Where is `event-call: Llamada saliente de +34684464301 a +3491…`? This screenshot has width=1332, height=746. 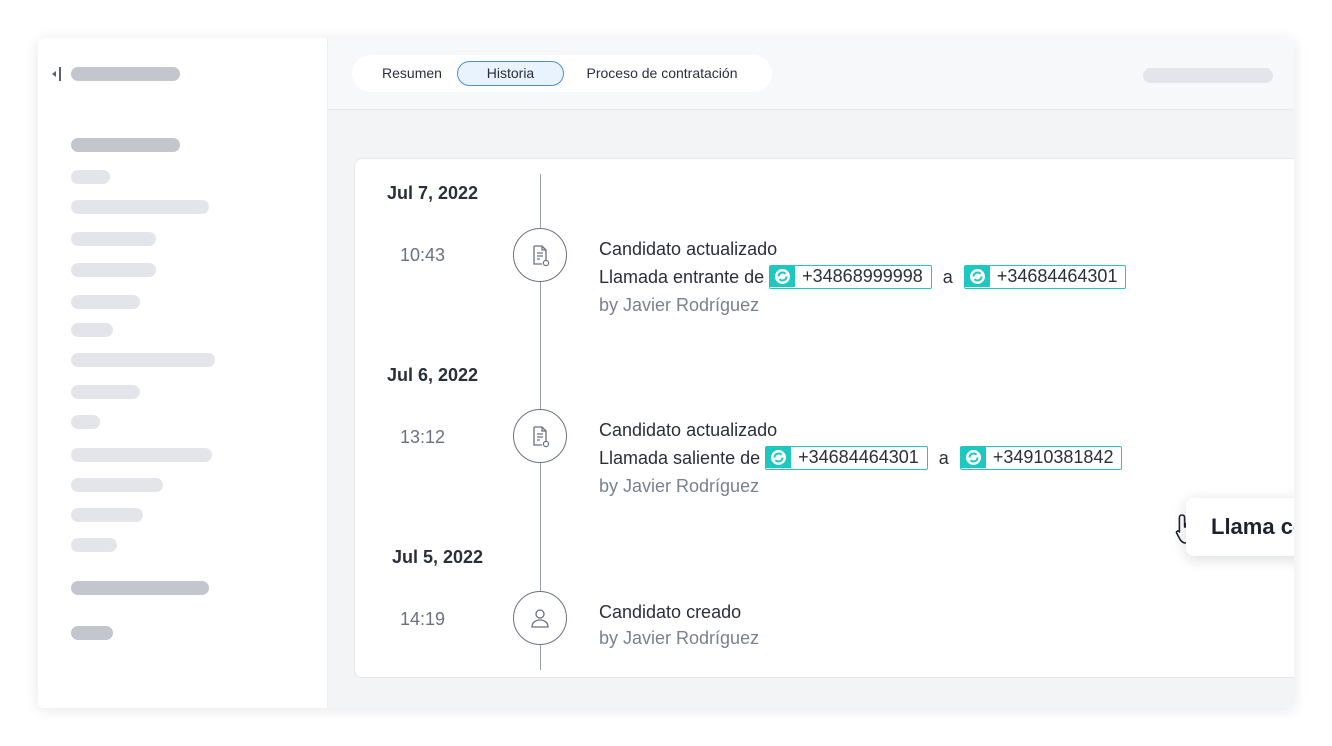
event-call: Llamada saliente de +34684464301 a +3491… is located at coordinates (861, 458).